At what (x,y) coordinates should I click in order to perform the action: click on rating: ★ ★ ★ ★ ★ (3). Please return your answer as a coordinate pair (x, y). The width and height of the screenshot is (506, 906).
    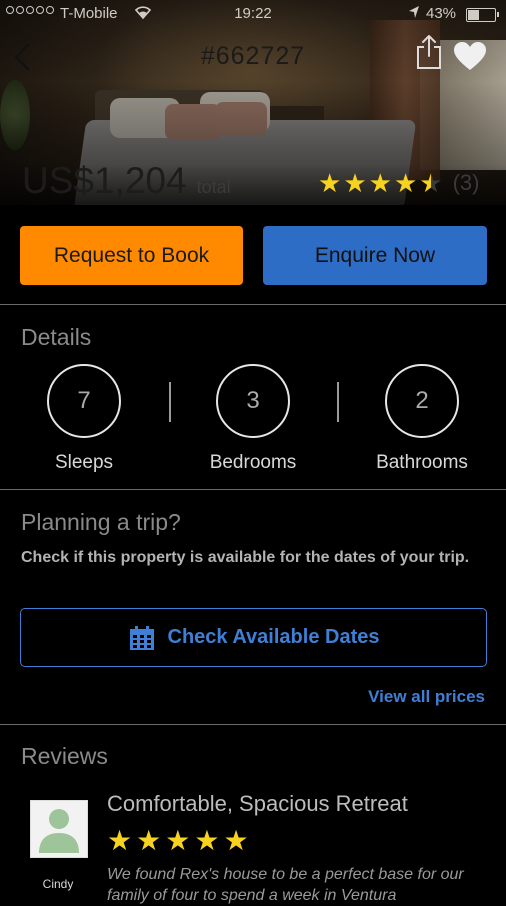
    Looking at the image, I should click on (398, 183).